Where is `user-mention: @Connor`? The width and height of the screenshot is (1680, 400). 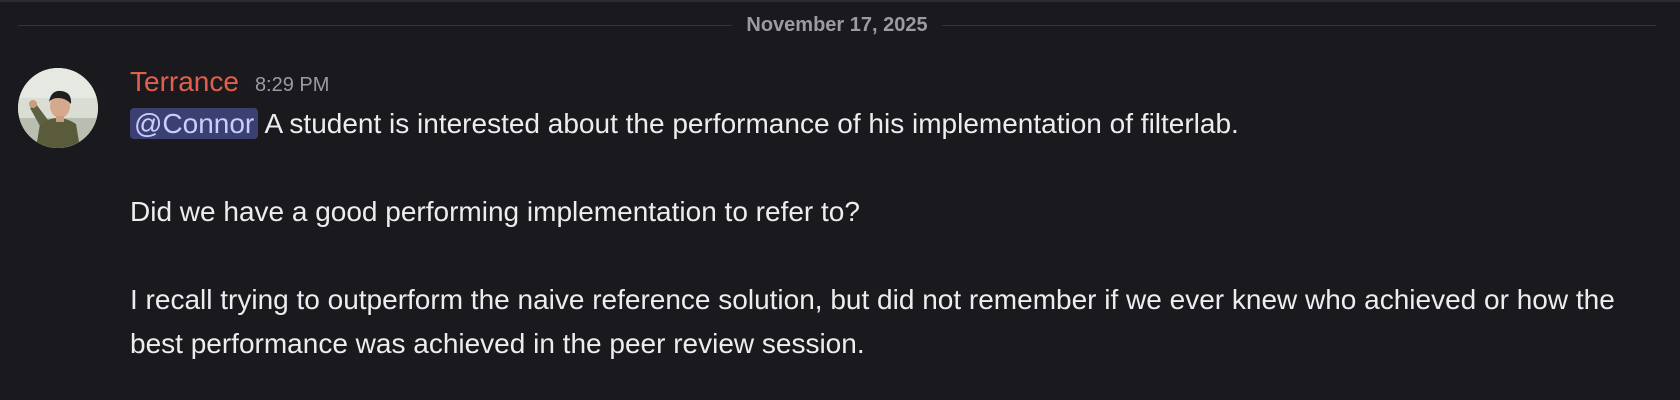
user-mention: @Connor is located at coordinates (194, 123).